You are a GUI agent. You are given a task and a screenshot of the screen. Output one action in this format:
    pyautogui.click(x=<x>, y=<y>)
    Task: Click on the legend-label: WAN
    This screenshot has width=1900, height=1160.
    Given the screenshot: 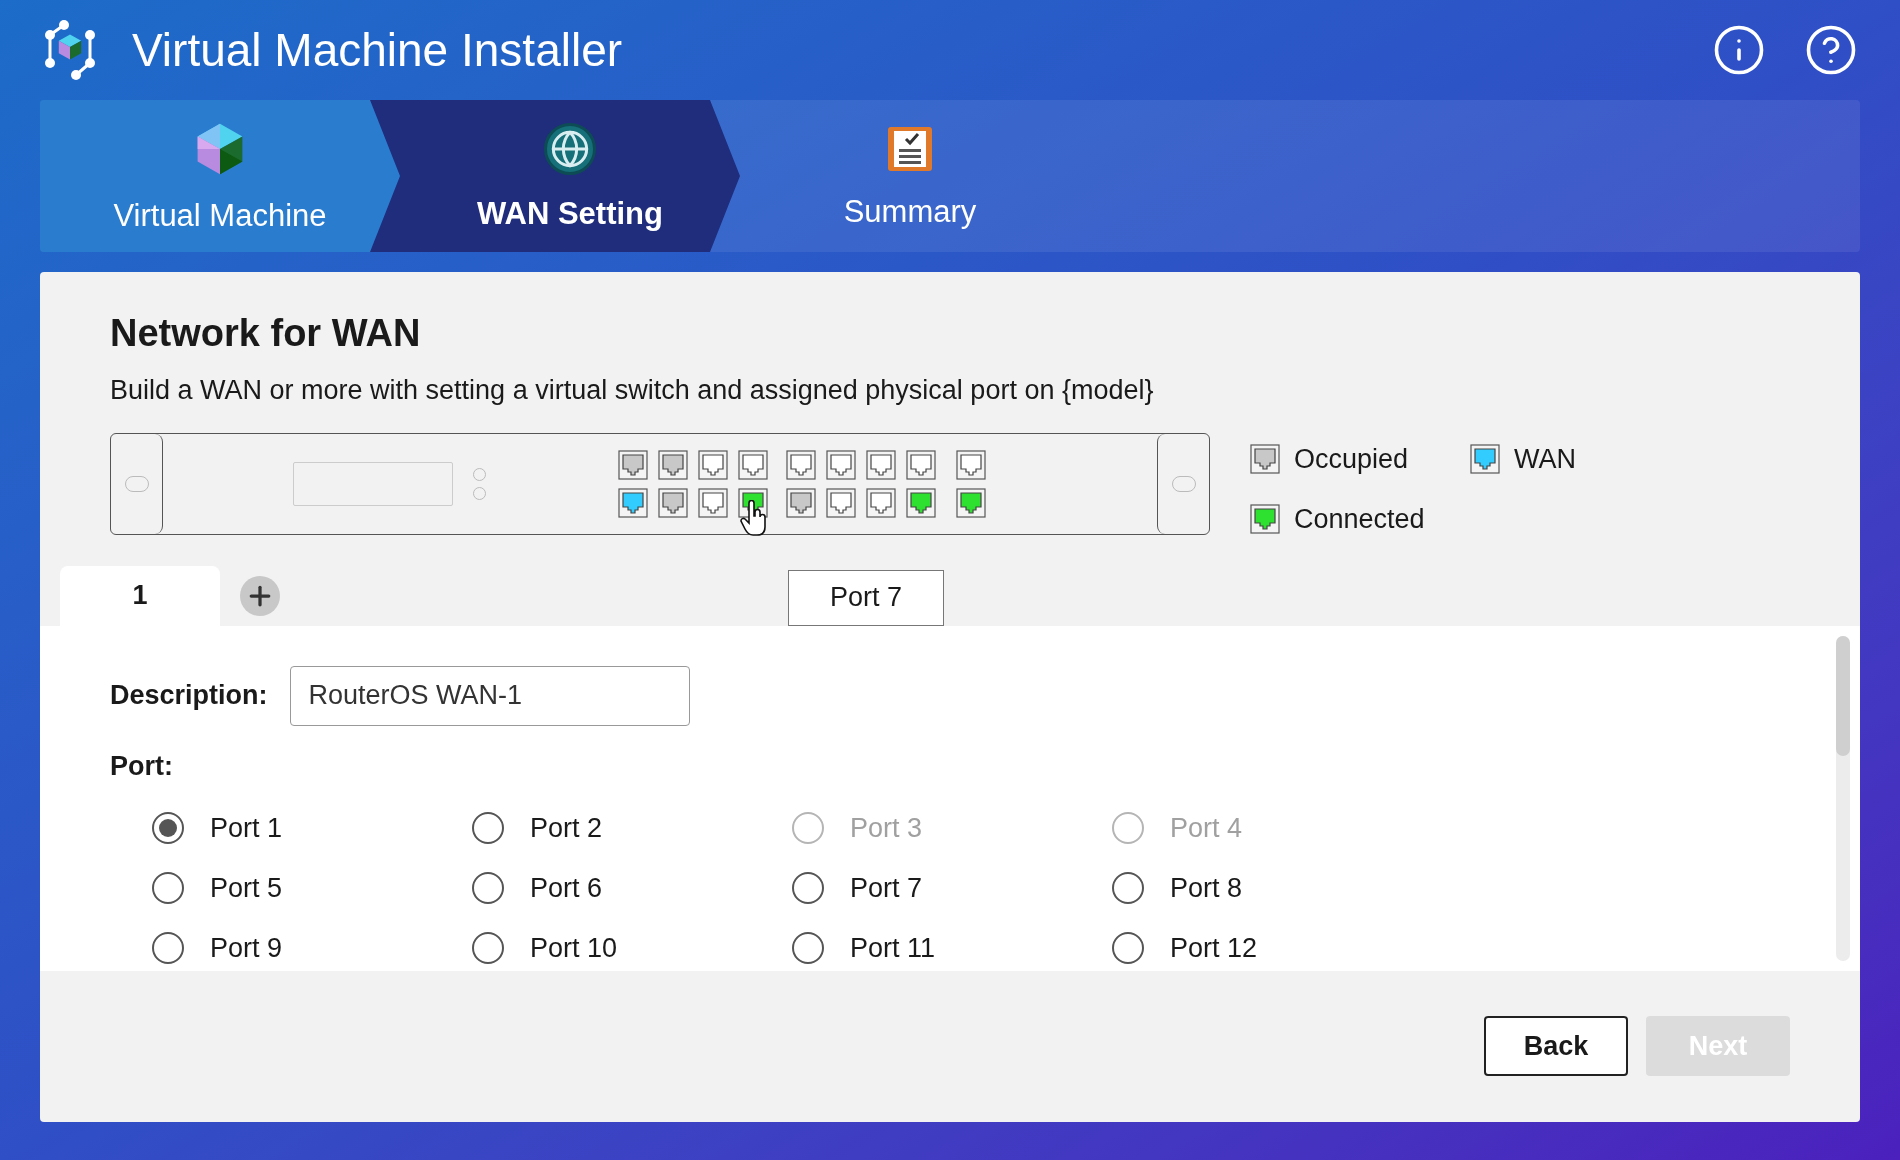 What is the action you would take?
    pyautogui.click(x=1545, y=459)
    